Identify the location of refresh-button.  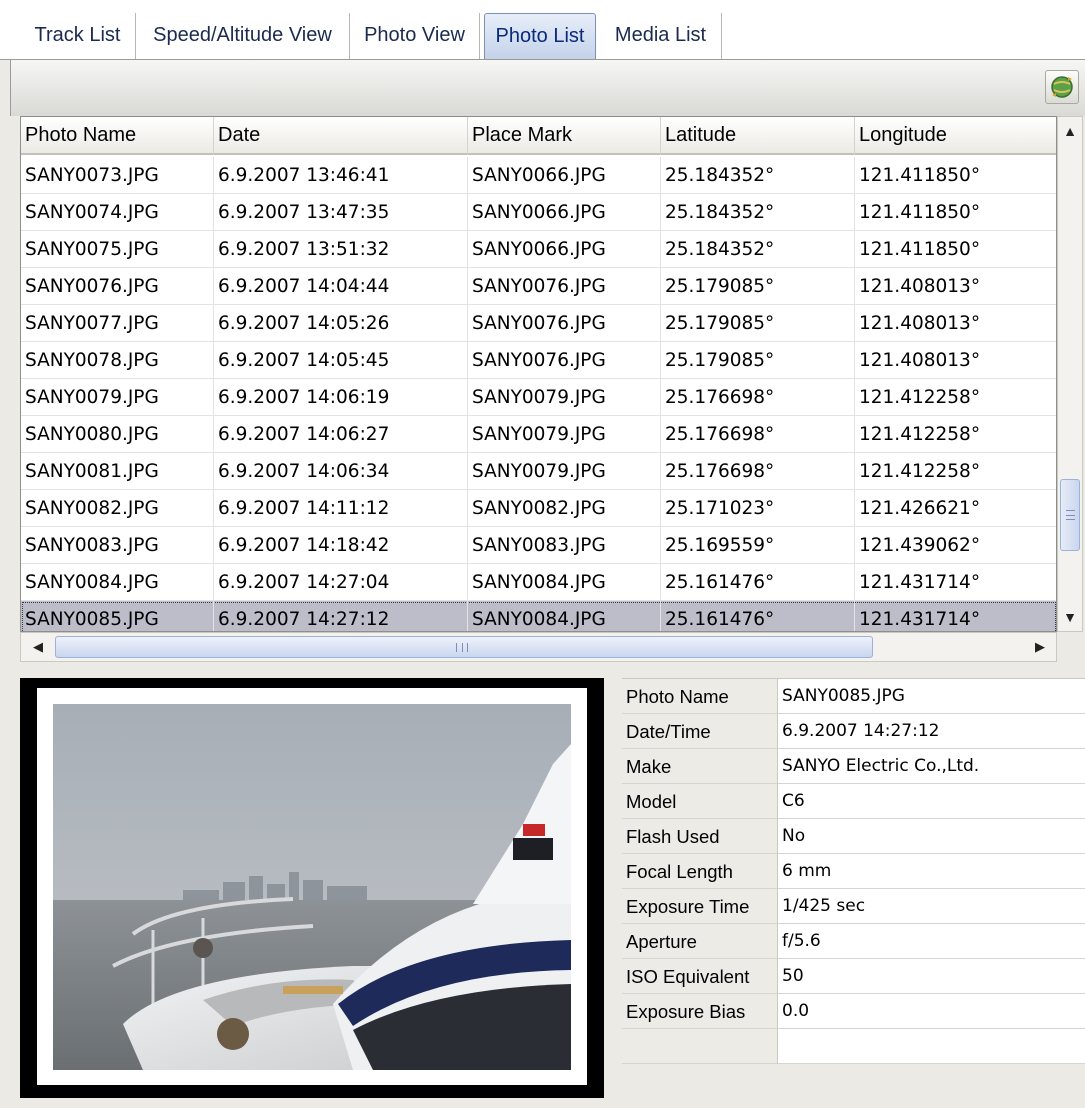
(1062, 87).